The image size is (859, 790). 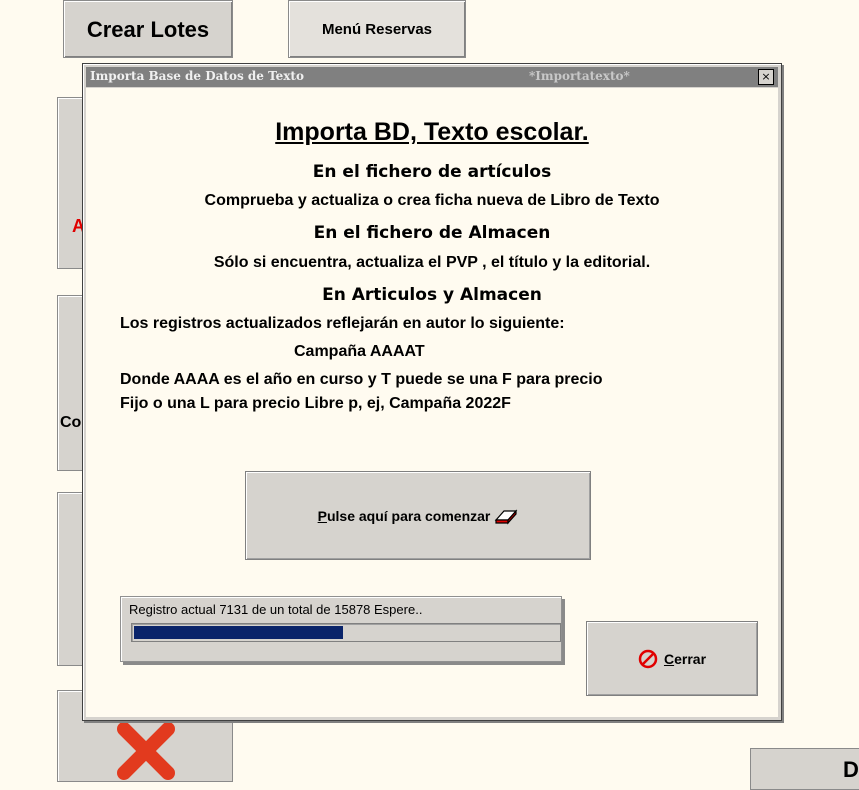 What do you see at coordinates (432, 132) in the screenshot?
I see `page-title: Importa BD, Texto escolar.` at bounding box center [432, 132].